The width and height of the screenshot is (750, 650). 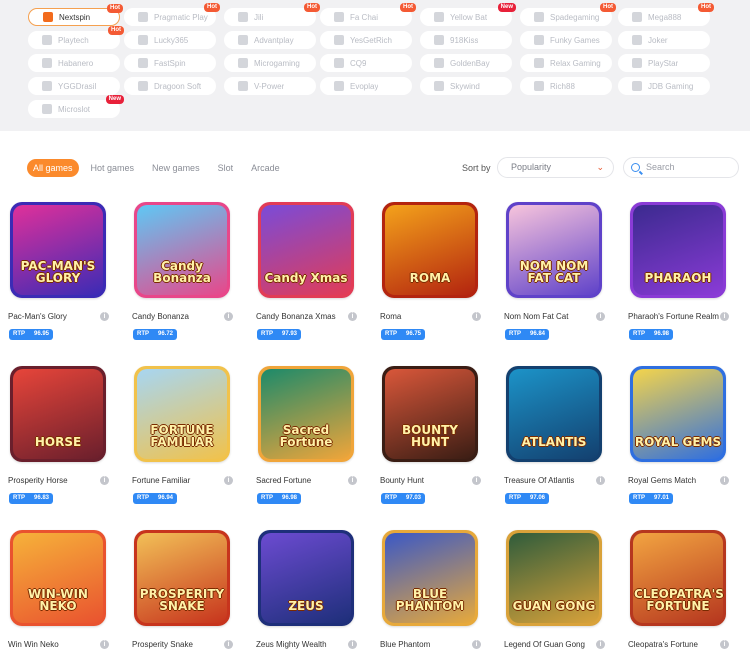 What do you see at coordinates (637, 17) in the screenshot?
I see `mega888-logo-icon` at bounding box center [637, 17].